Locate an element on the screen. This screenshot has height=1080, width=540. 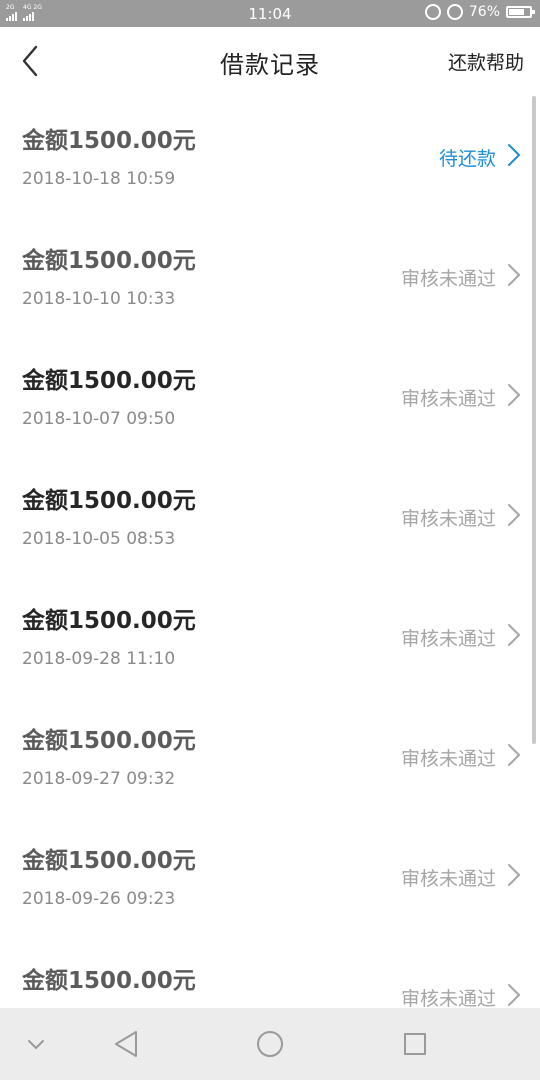
scrollbar is located at coordinates (534, 420).